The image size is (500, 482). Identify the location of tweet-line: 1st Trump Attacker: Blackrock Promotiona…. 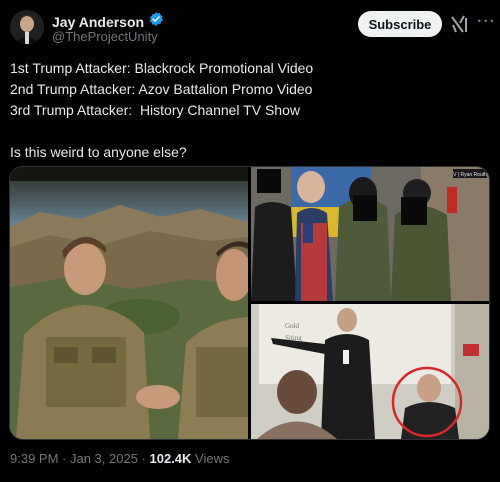
(162, 68).